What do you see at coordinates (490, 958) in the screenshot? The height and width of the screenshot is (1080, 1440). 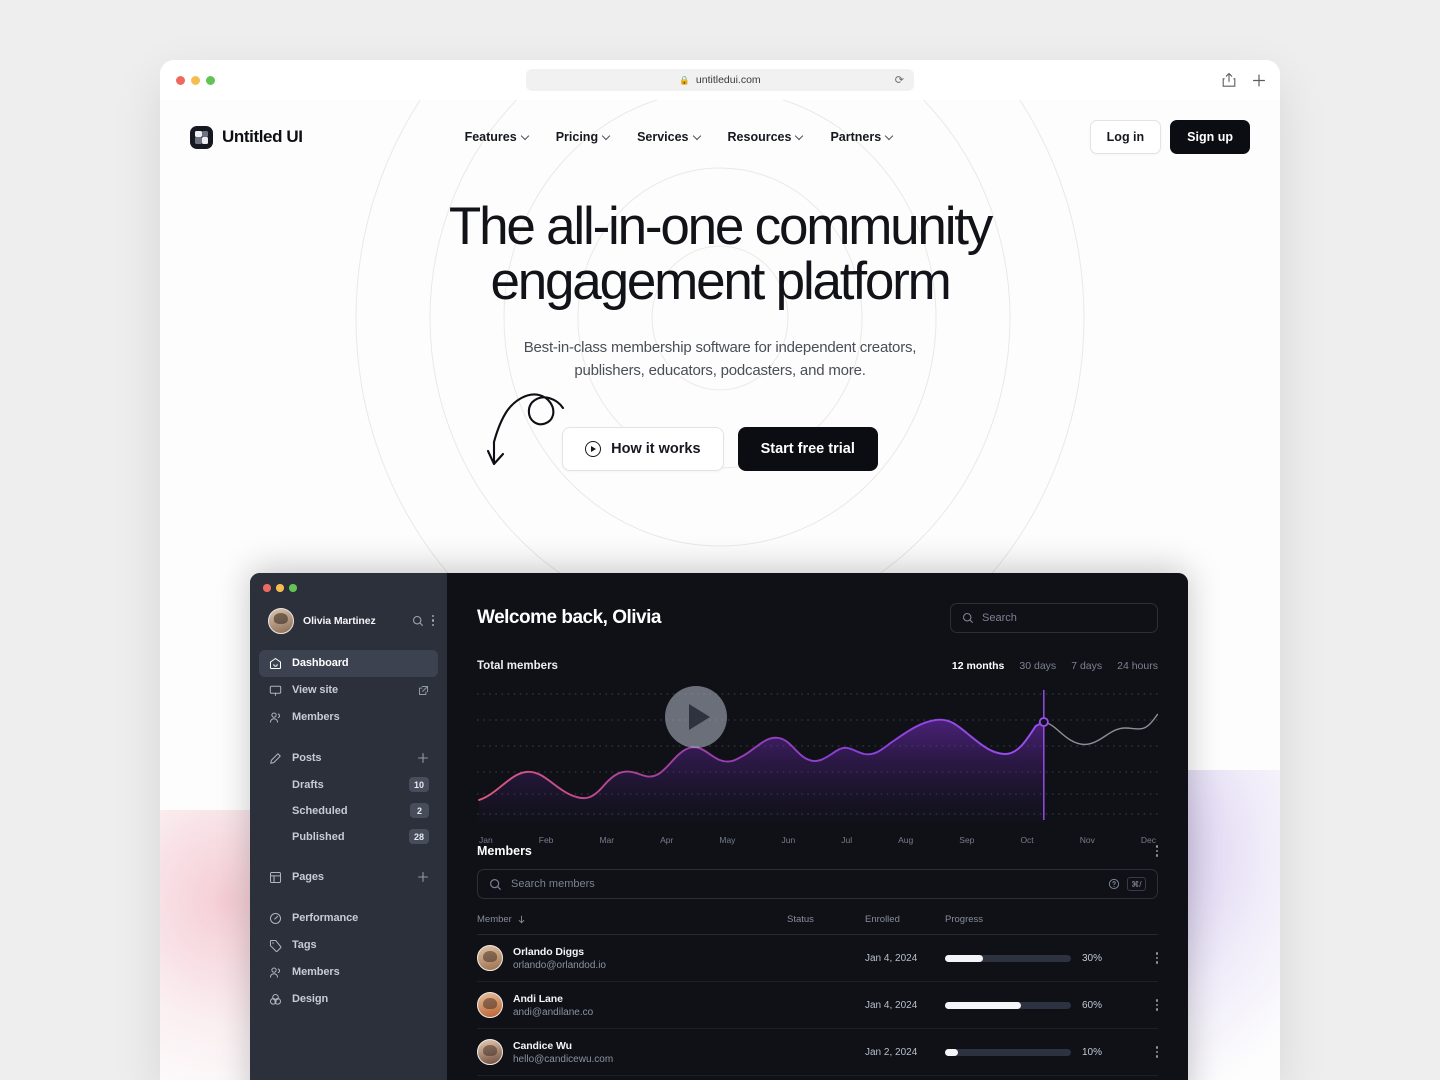 I see `avatar-orlando` at bounding box center [490, 958].